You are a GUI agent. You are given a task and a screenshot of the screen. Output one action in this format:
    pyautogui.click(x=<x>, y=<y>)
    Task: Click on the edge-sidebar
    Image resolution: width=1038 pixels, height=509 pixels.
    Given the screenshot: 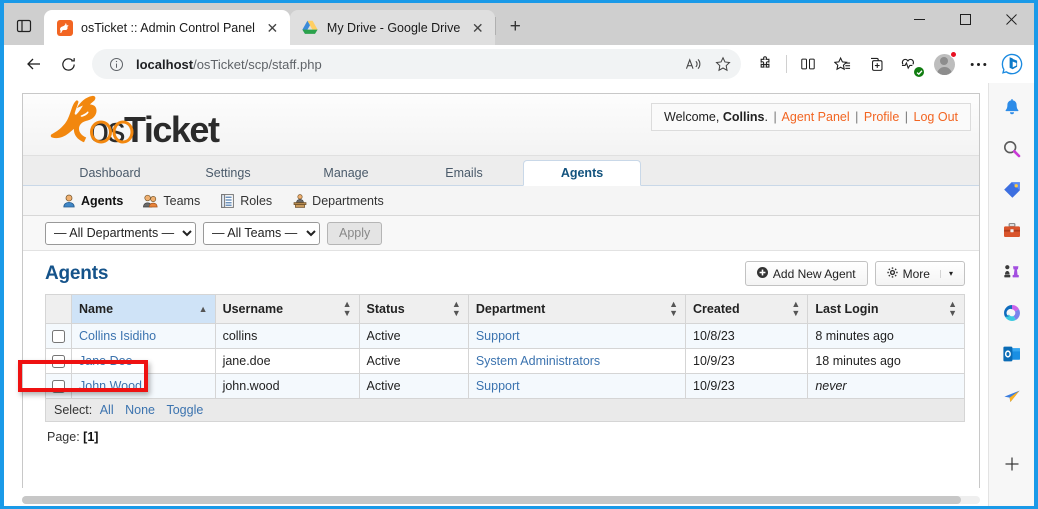 What is the action you would take?
    pyautogui.click(x=1011, y=294)
    